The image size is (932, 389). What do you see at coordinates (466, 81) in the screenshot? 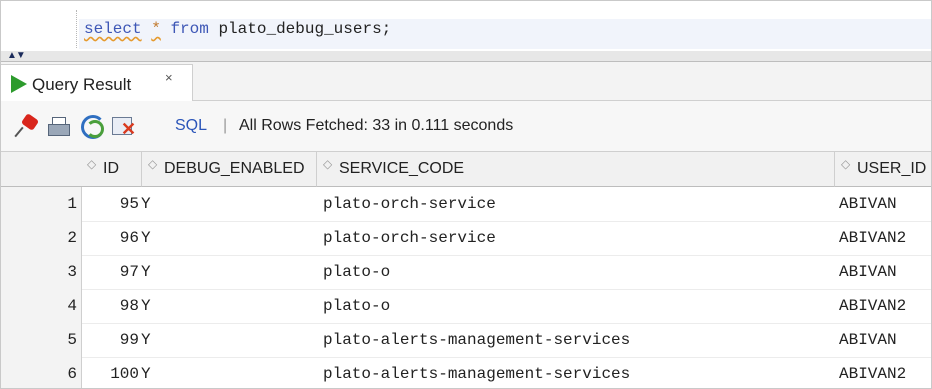
I see `results-tab-bar: Query Result ×` at bounding box center [466, 81].